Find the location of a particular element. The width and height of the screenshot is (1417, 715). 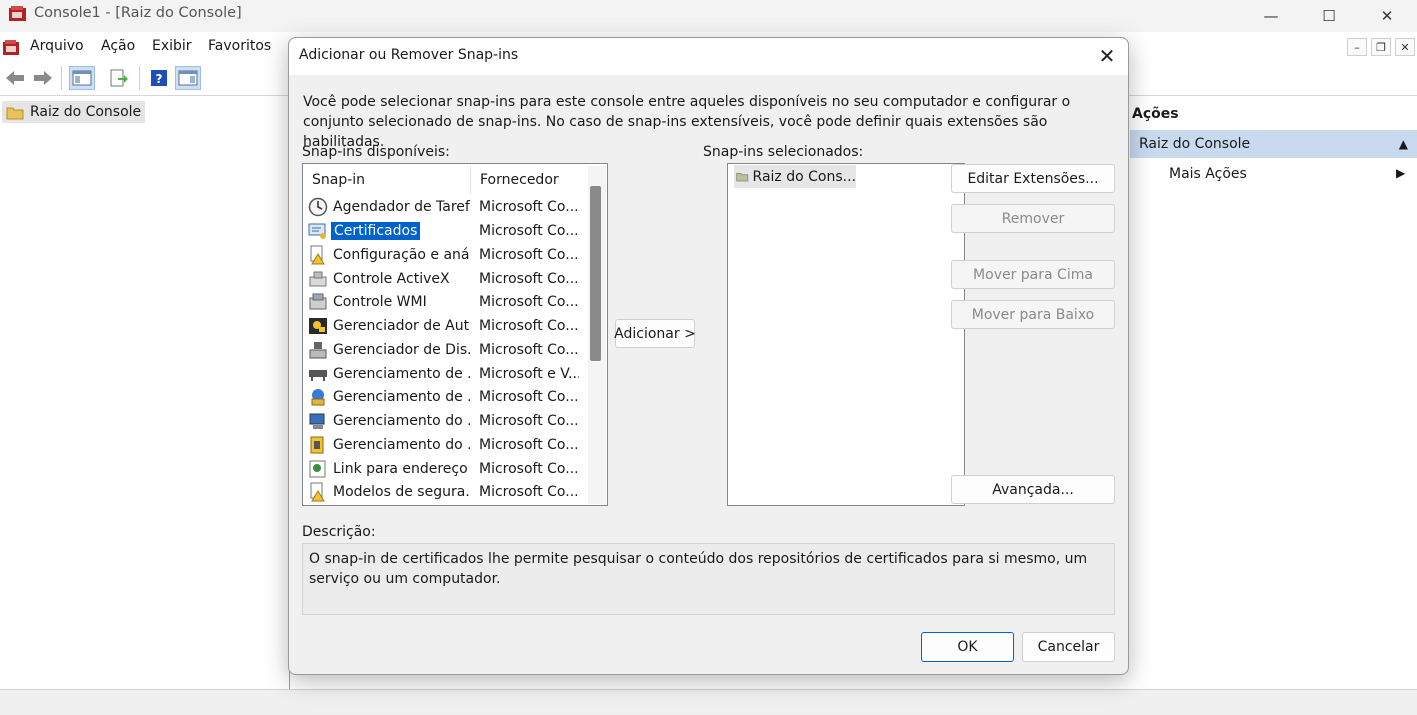

device-manager-icon is located at coordinates (318, 349).